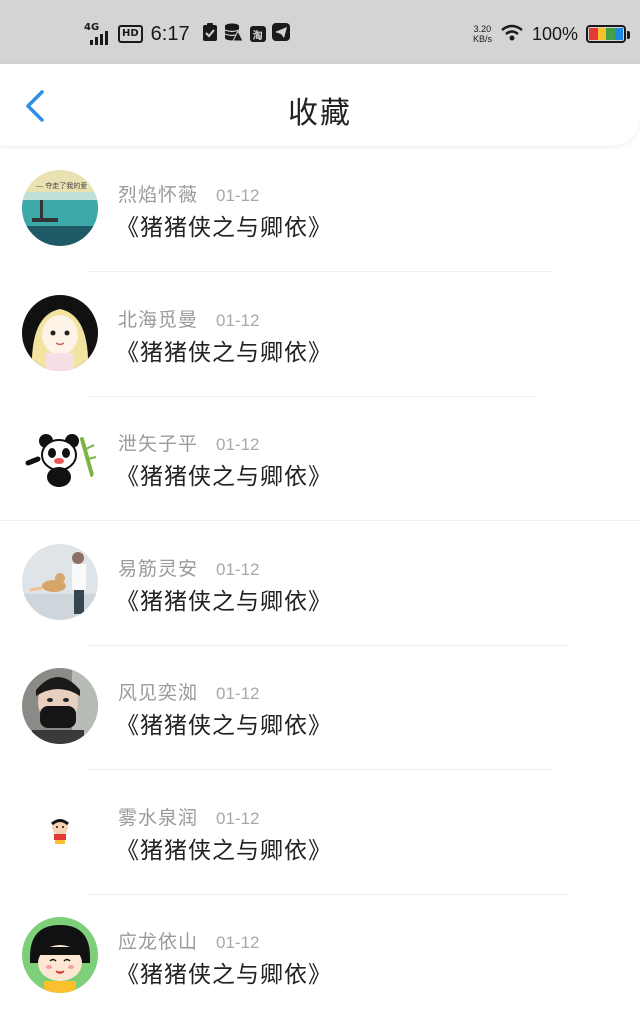  What do you see at coordinates (170, 33) in the screenshot?
I see `status-time: 6:17` at bounding box center [170, 33].